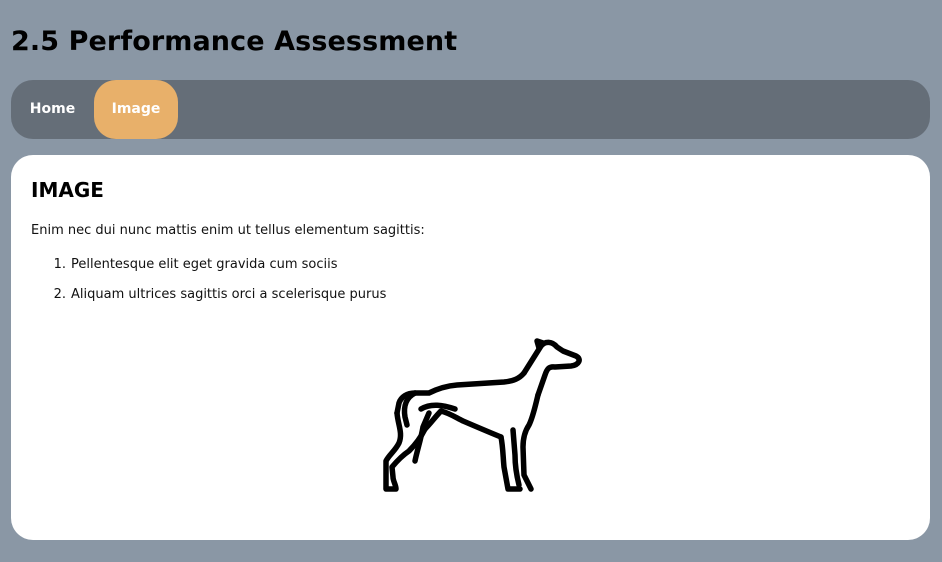 This screenshot has height=562, width=942. What do you see at coordinates (136, 109) in the screenshot?
I see `nav-item-image: Image` at bounding box center [136, 109].